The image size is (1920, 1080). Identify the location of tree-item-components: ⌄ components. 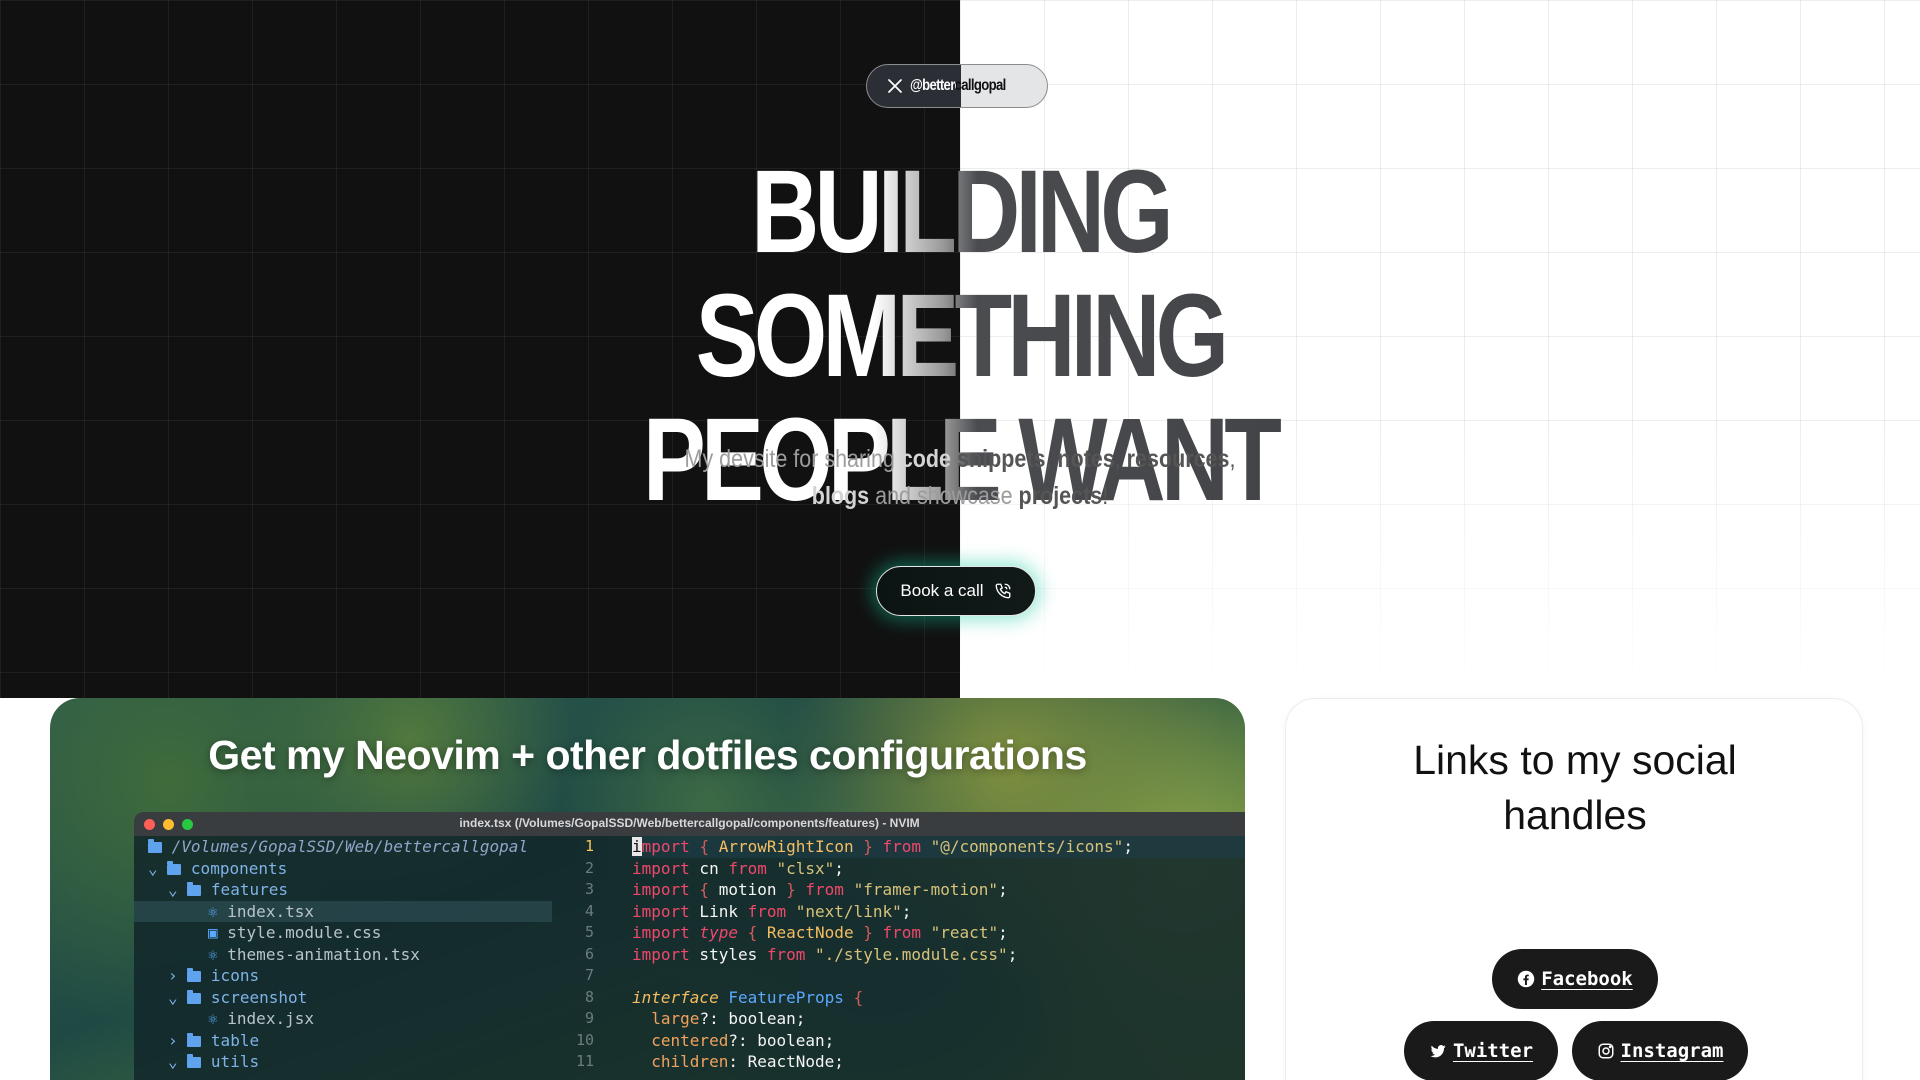
(343, 869).